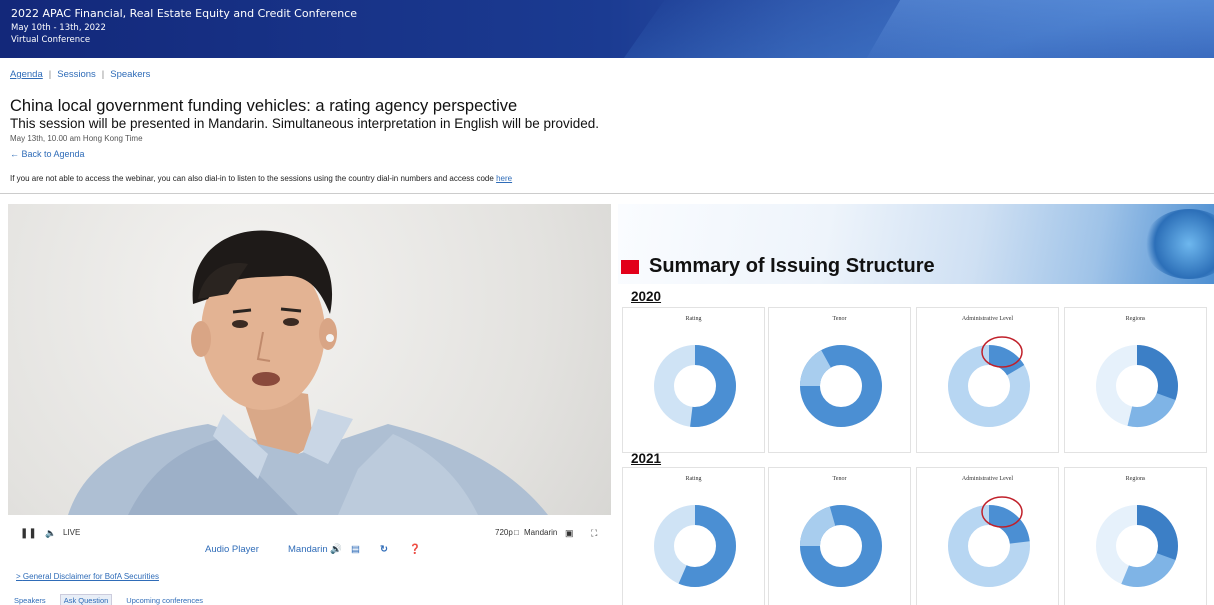  I want to click on donut-regions-2021, so click(1137, 546).